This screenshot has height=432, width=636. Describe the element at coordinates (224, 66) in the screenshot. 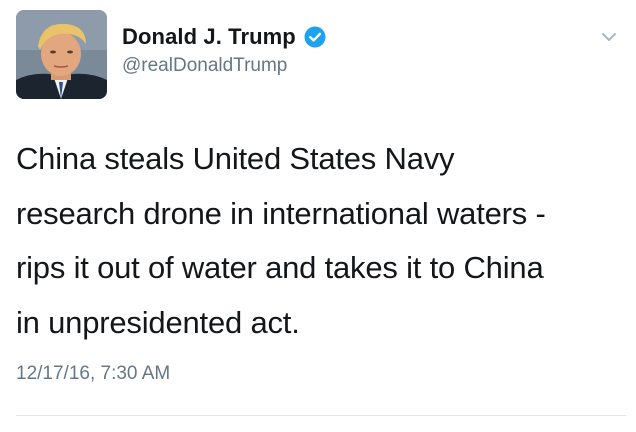

I see `user-handle: @realDonaldTrump` at that location.